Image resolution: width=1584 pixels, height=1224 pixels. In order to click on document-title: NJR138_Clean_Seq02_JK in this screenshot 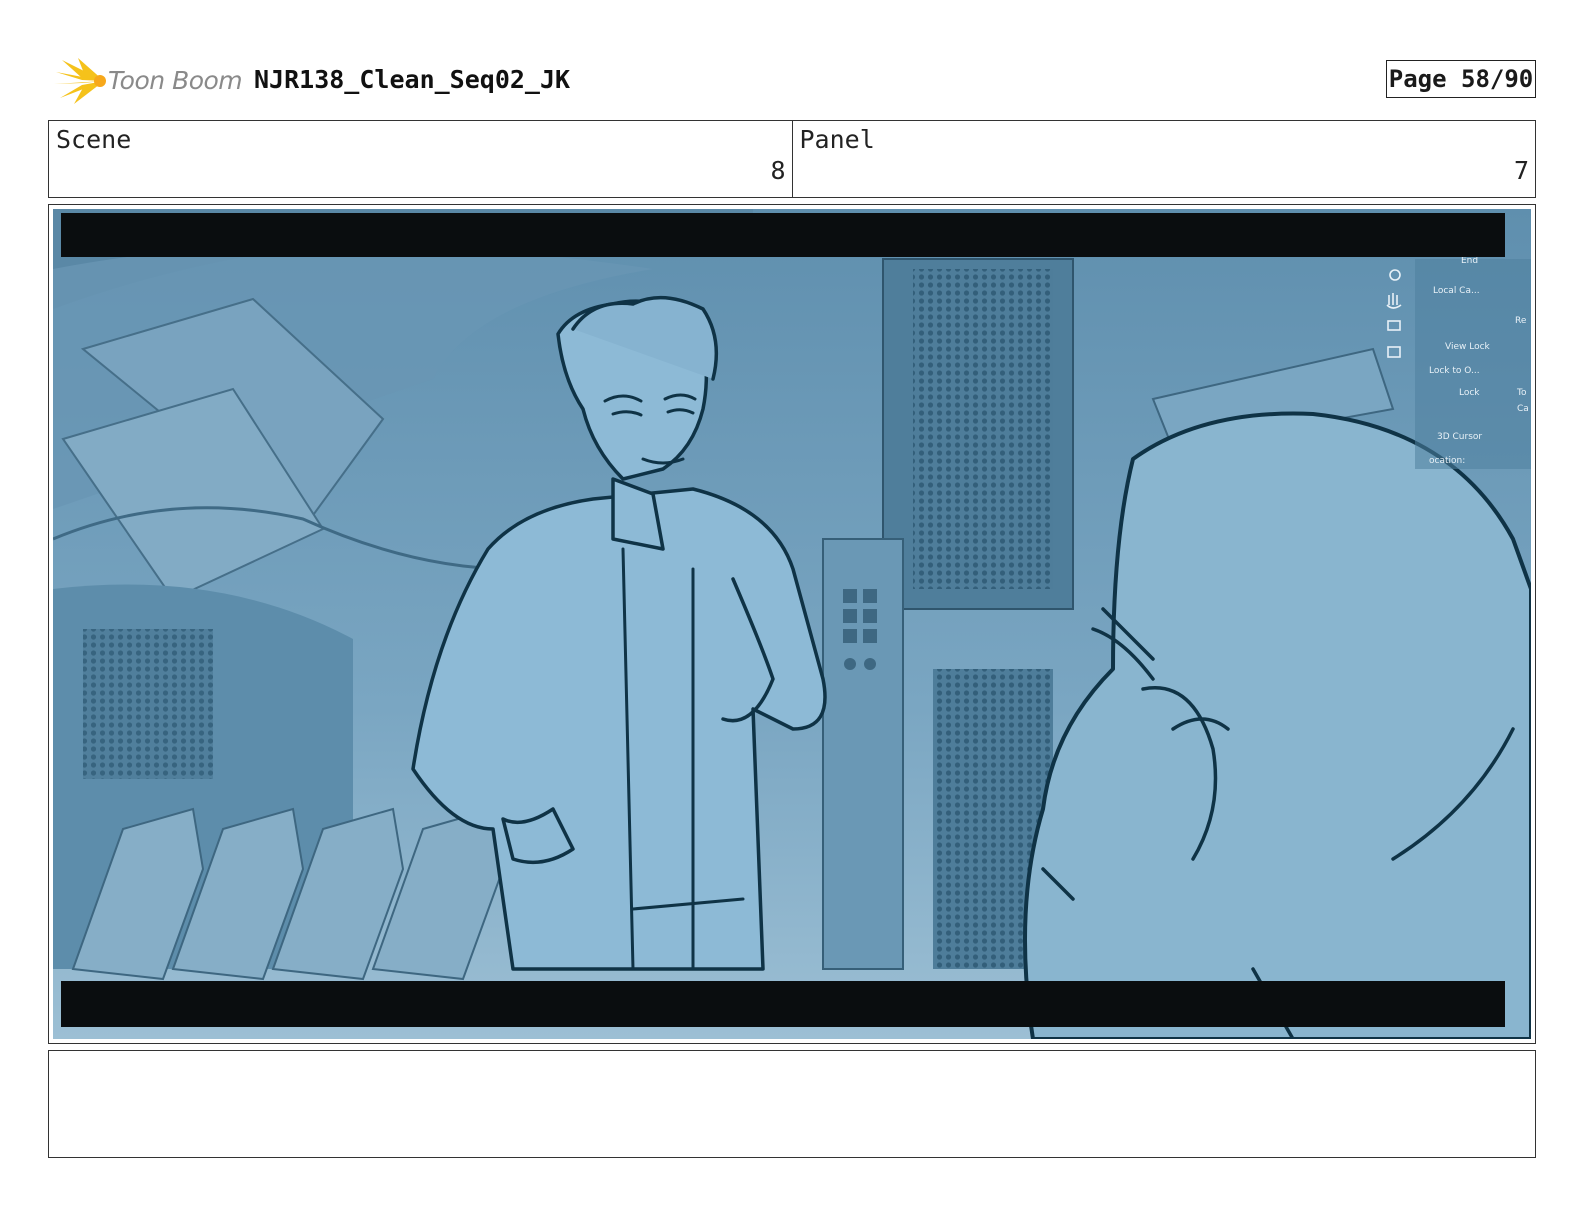, I will do `click(412, 79)`.